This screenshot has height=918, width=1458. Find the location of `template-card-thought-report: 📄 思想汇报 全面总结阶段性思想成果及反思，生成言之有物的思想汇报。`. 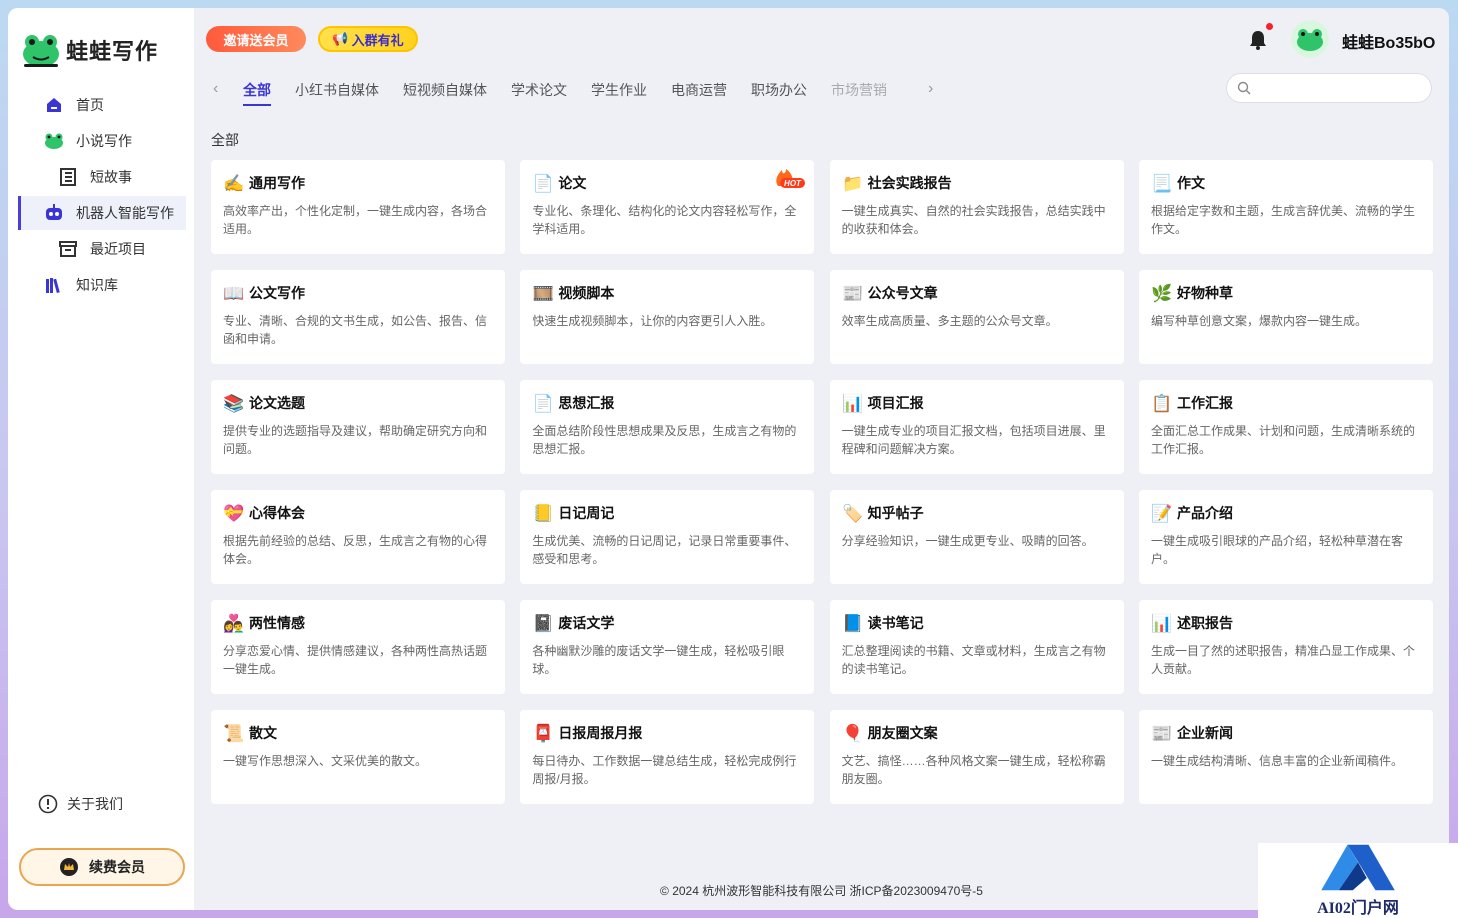

template-card-thought-report: 📄 思想汇报 全面总结阶段性思想成果及反思，生成言之有物的思想汇报。 is located at coordinates (667, 427).